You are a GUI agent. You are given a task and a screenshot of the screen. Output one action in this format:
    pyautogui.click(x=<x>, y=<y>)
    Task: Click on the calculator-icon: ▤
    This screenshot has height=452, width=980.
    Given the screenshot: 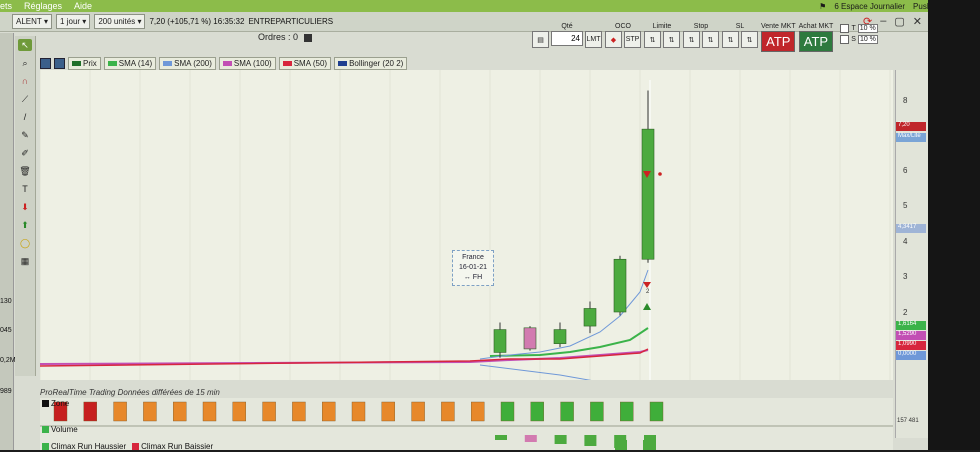 What is the action you would take?
    pyautogui.click(x=540, y=39)
    